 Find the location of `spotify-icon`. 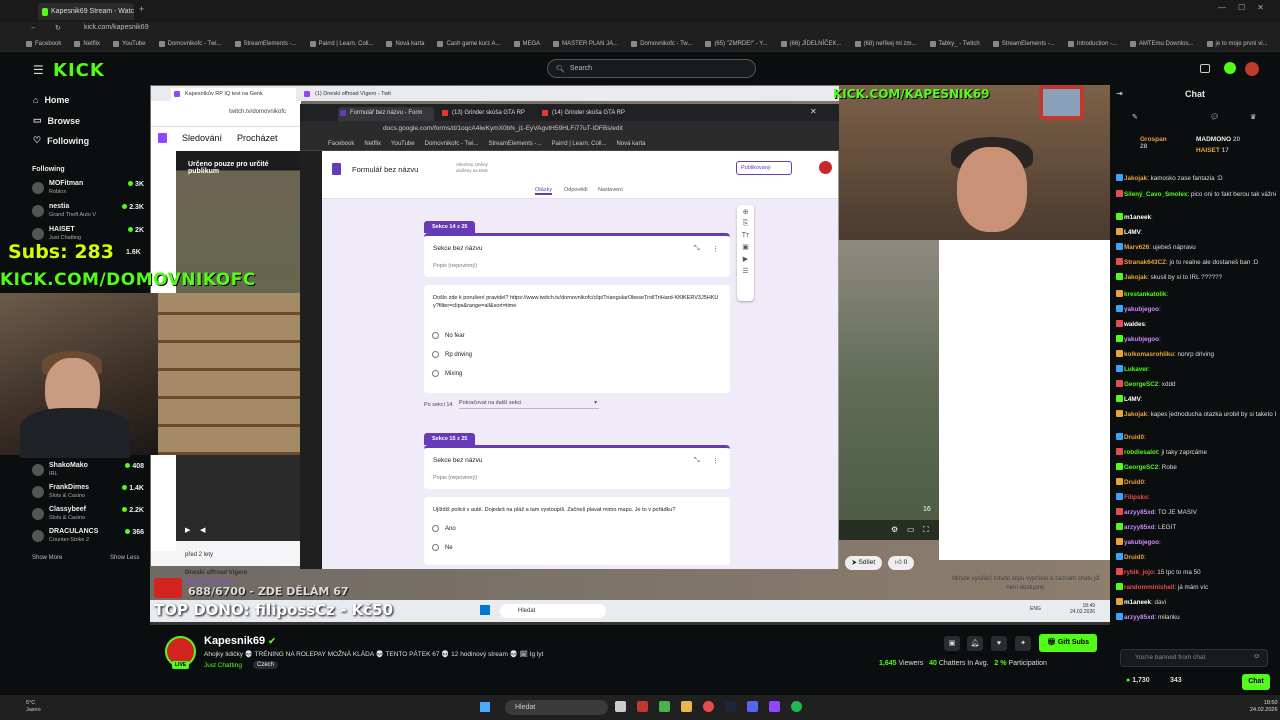

spotify-icon is located at coordinates (796, 706).